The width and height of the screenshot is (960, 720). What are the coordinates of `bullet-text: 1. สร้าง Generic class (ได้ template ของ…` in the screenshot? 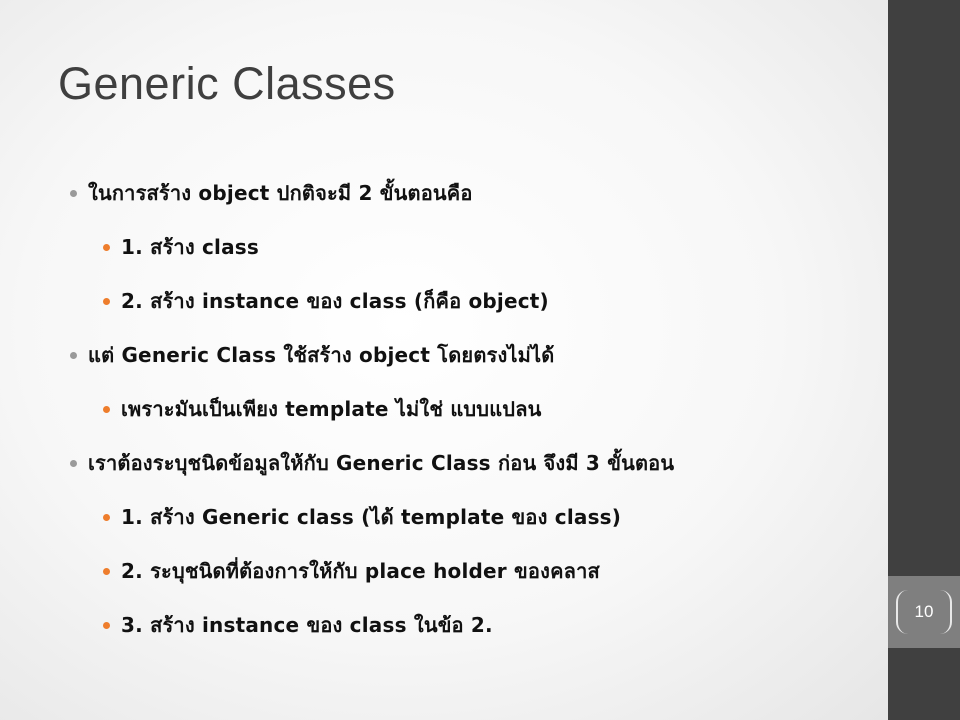 It's located at (371, 517).